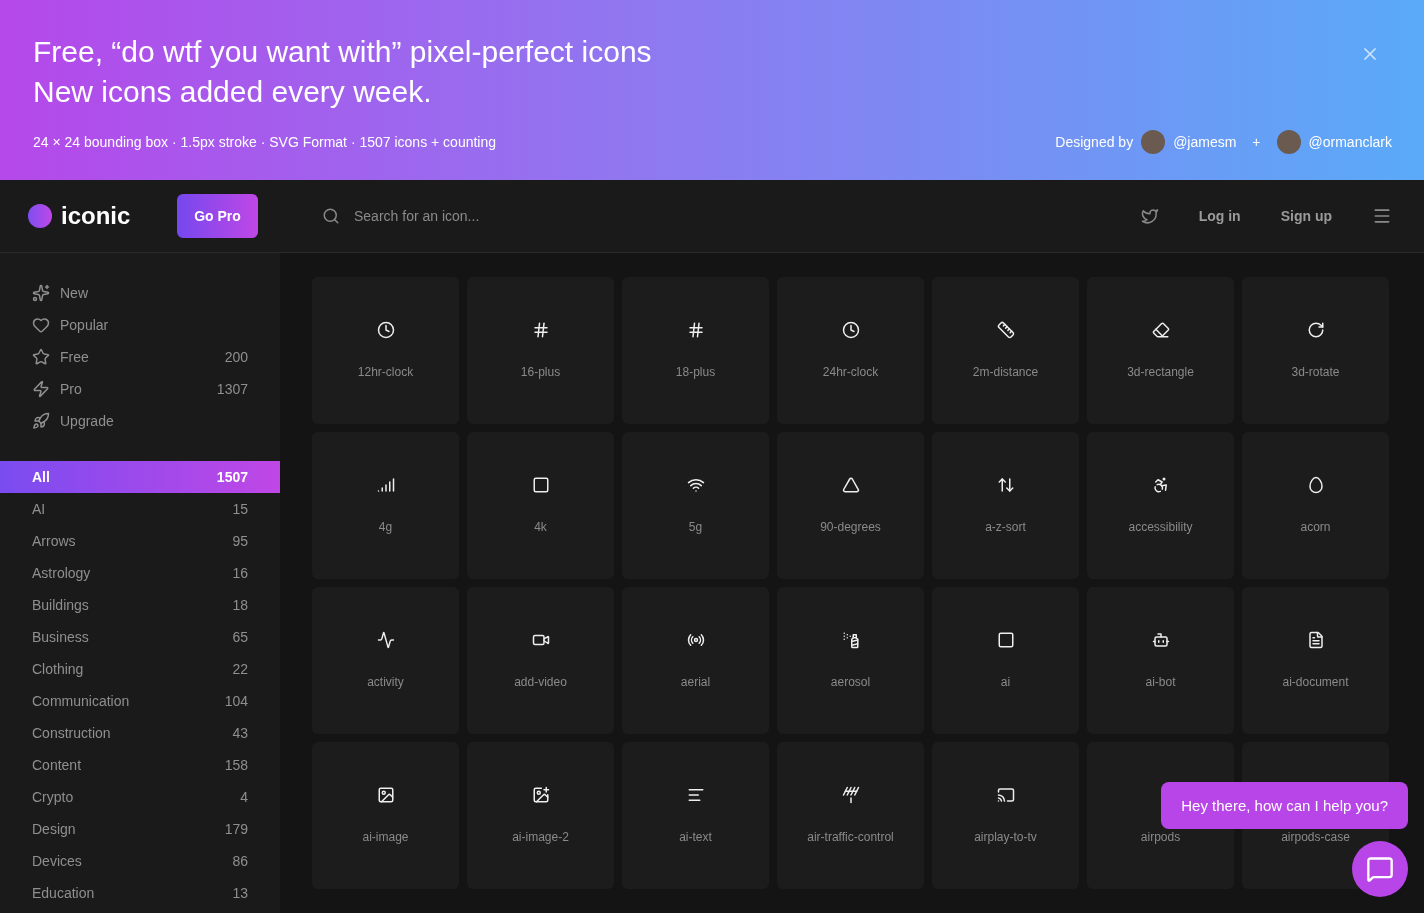  I want to click on icon-tile: 12hr-clock, so click(385, 350).